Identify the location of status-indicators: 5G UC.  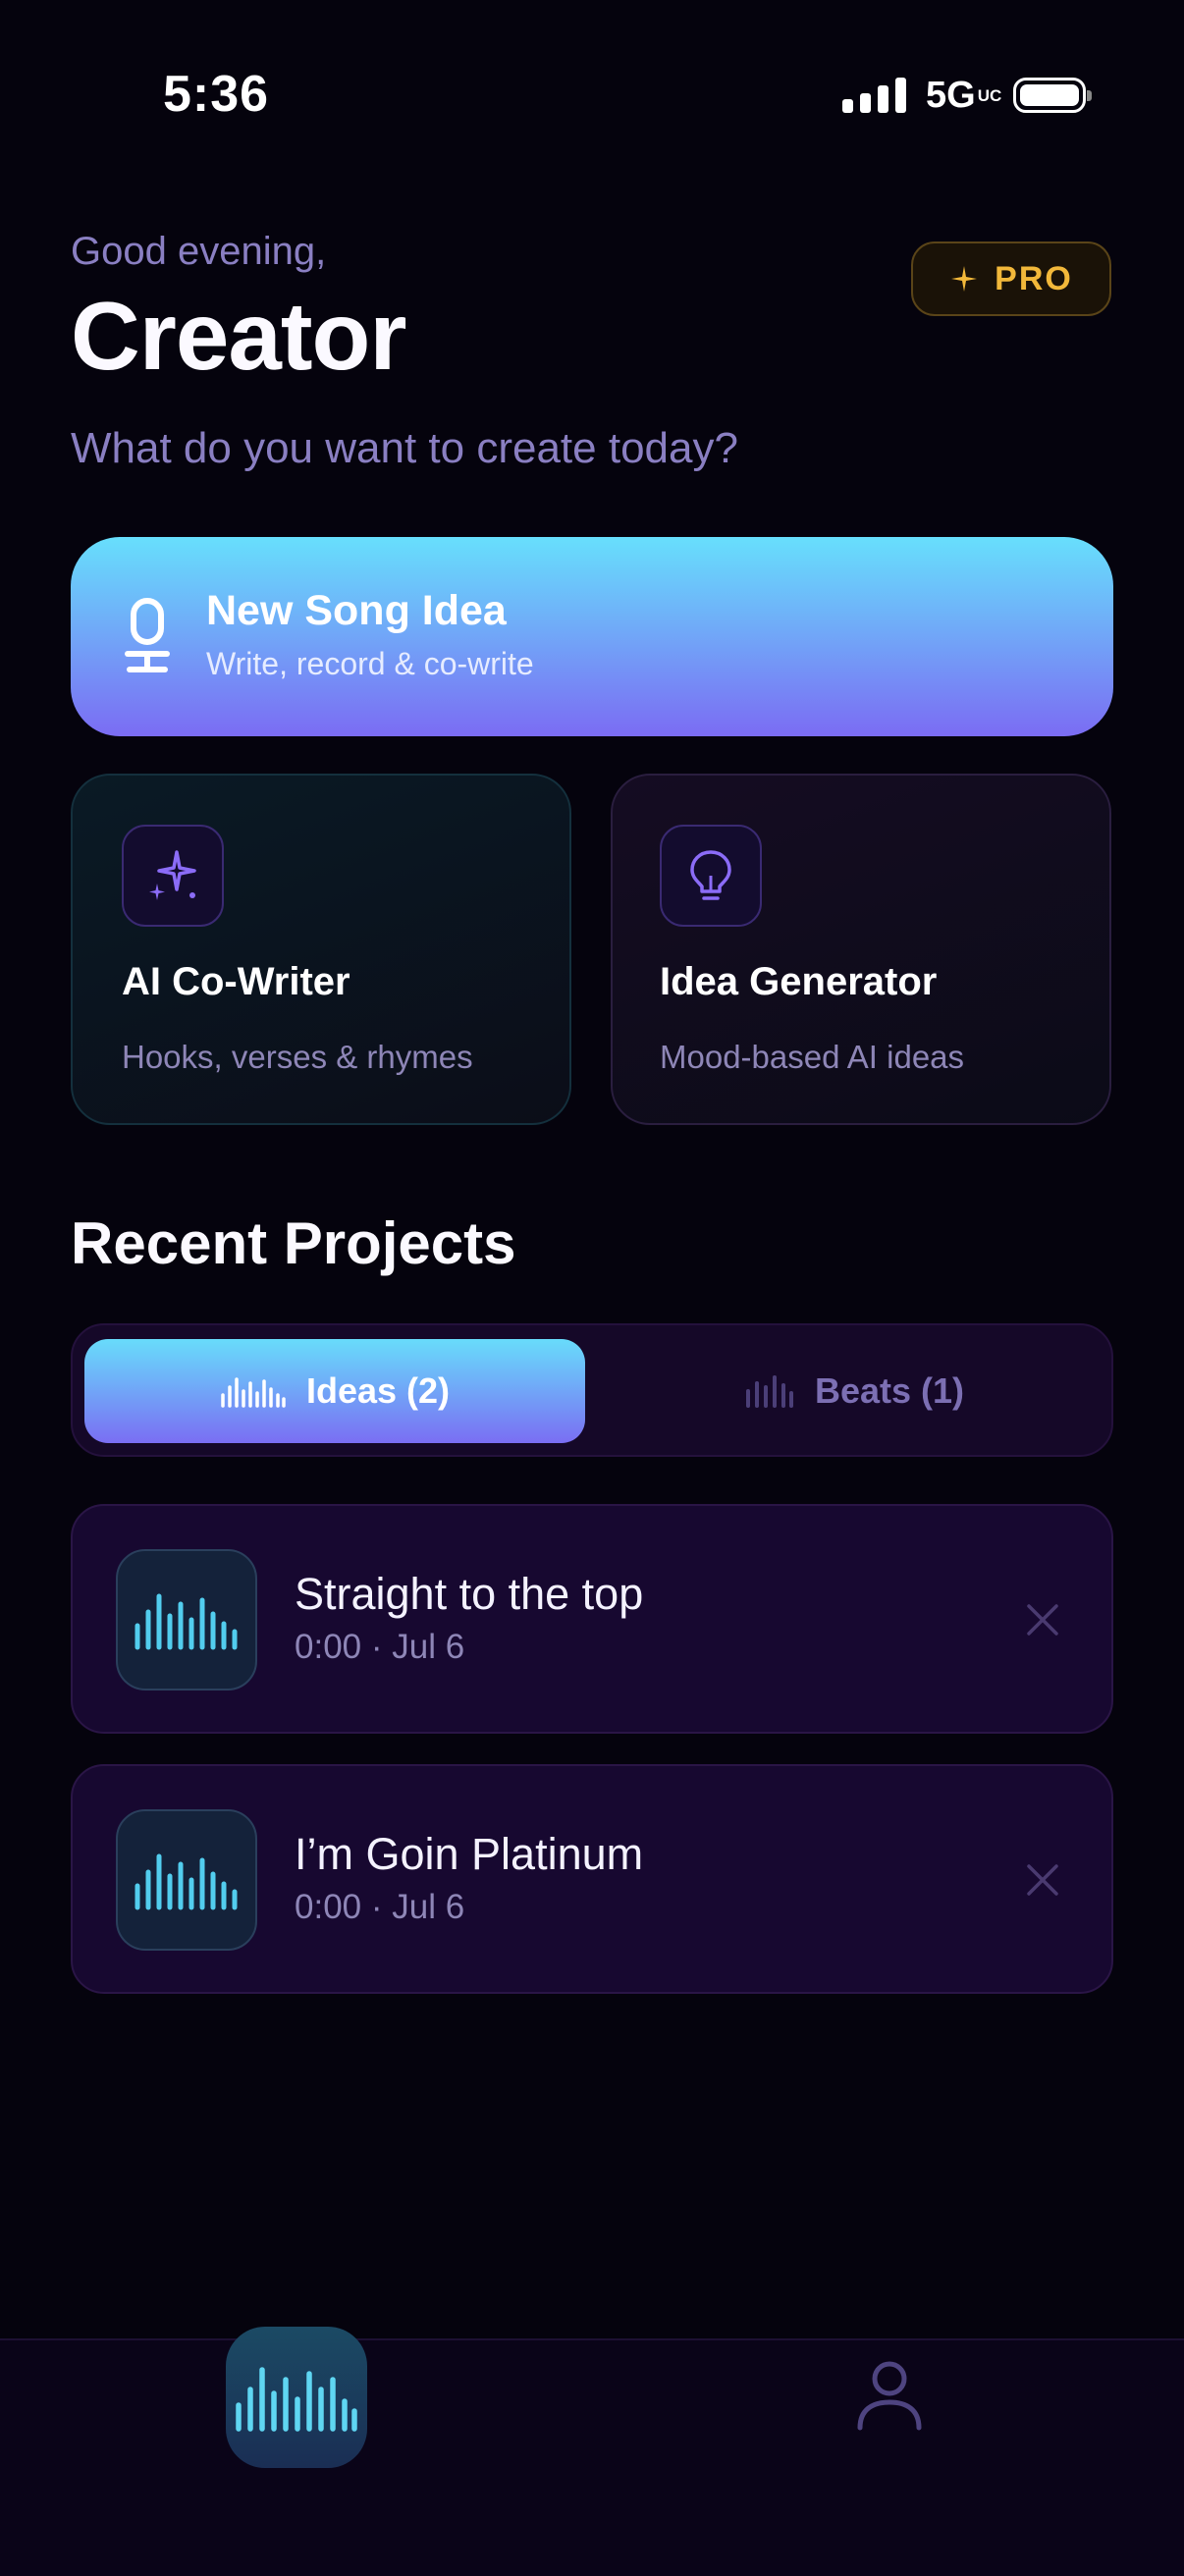
(967, 95).